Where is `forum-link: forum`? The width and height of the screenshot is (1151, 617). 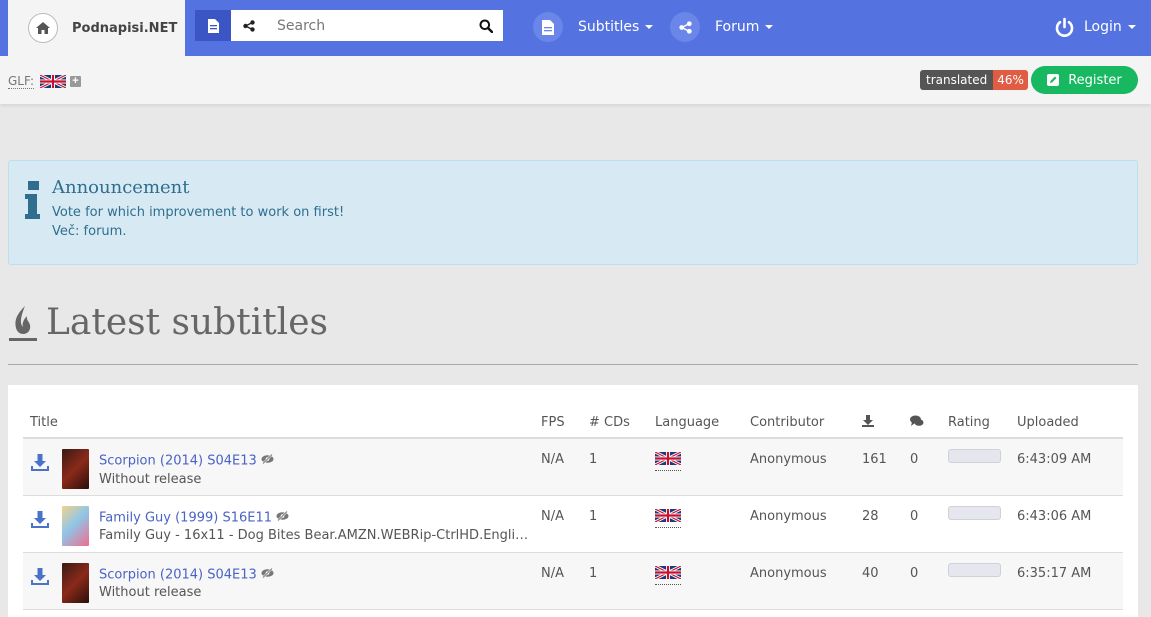 forum-link: forum is located at coordinates (103, 231).